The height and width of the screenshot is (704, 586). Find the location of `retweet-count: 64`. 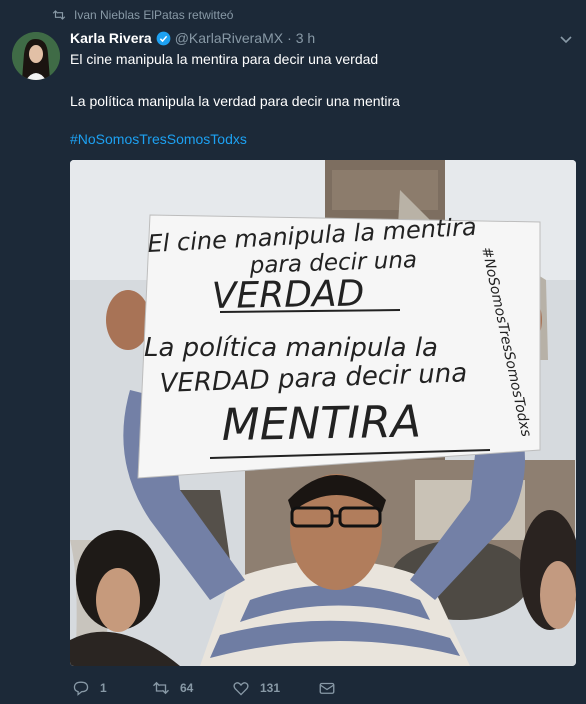

retweet-count: 64 is located at coordinates (187, 688).